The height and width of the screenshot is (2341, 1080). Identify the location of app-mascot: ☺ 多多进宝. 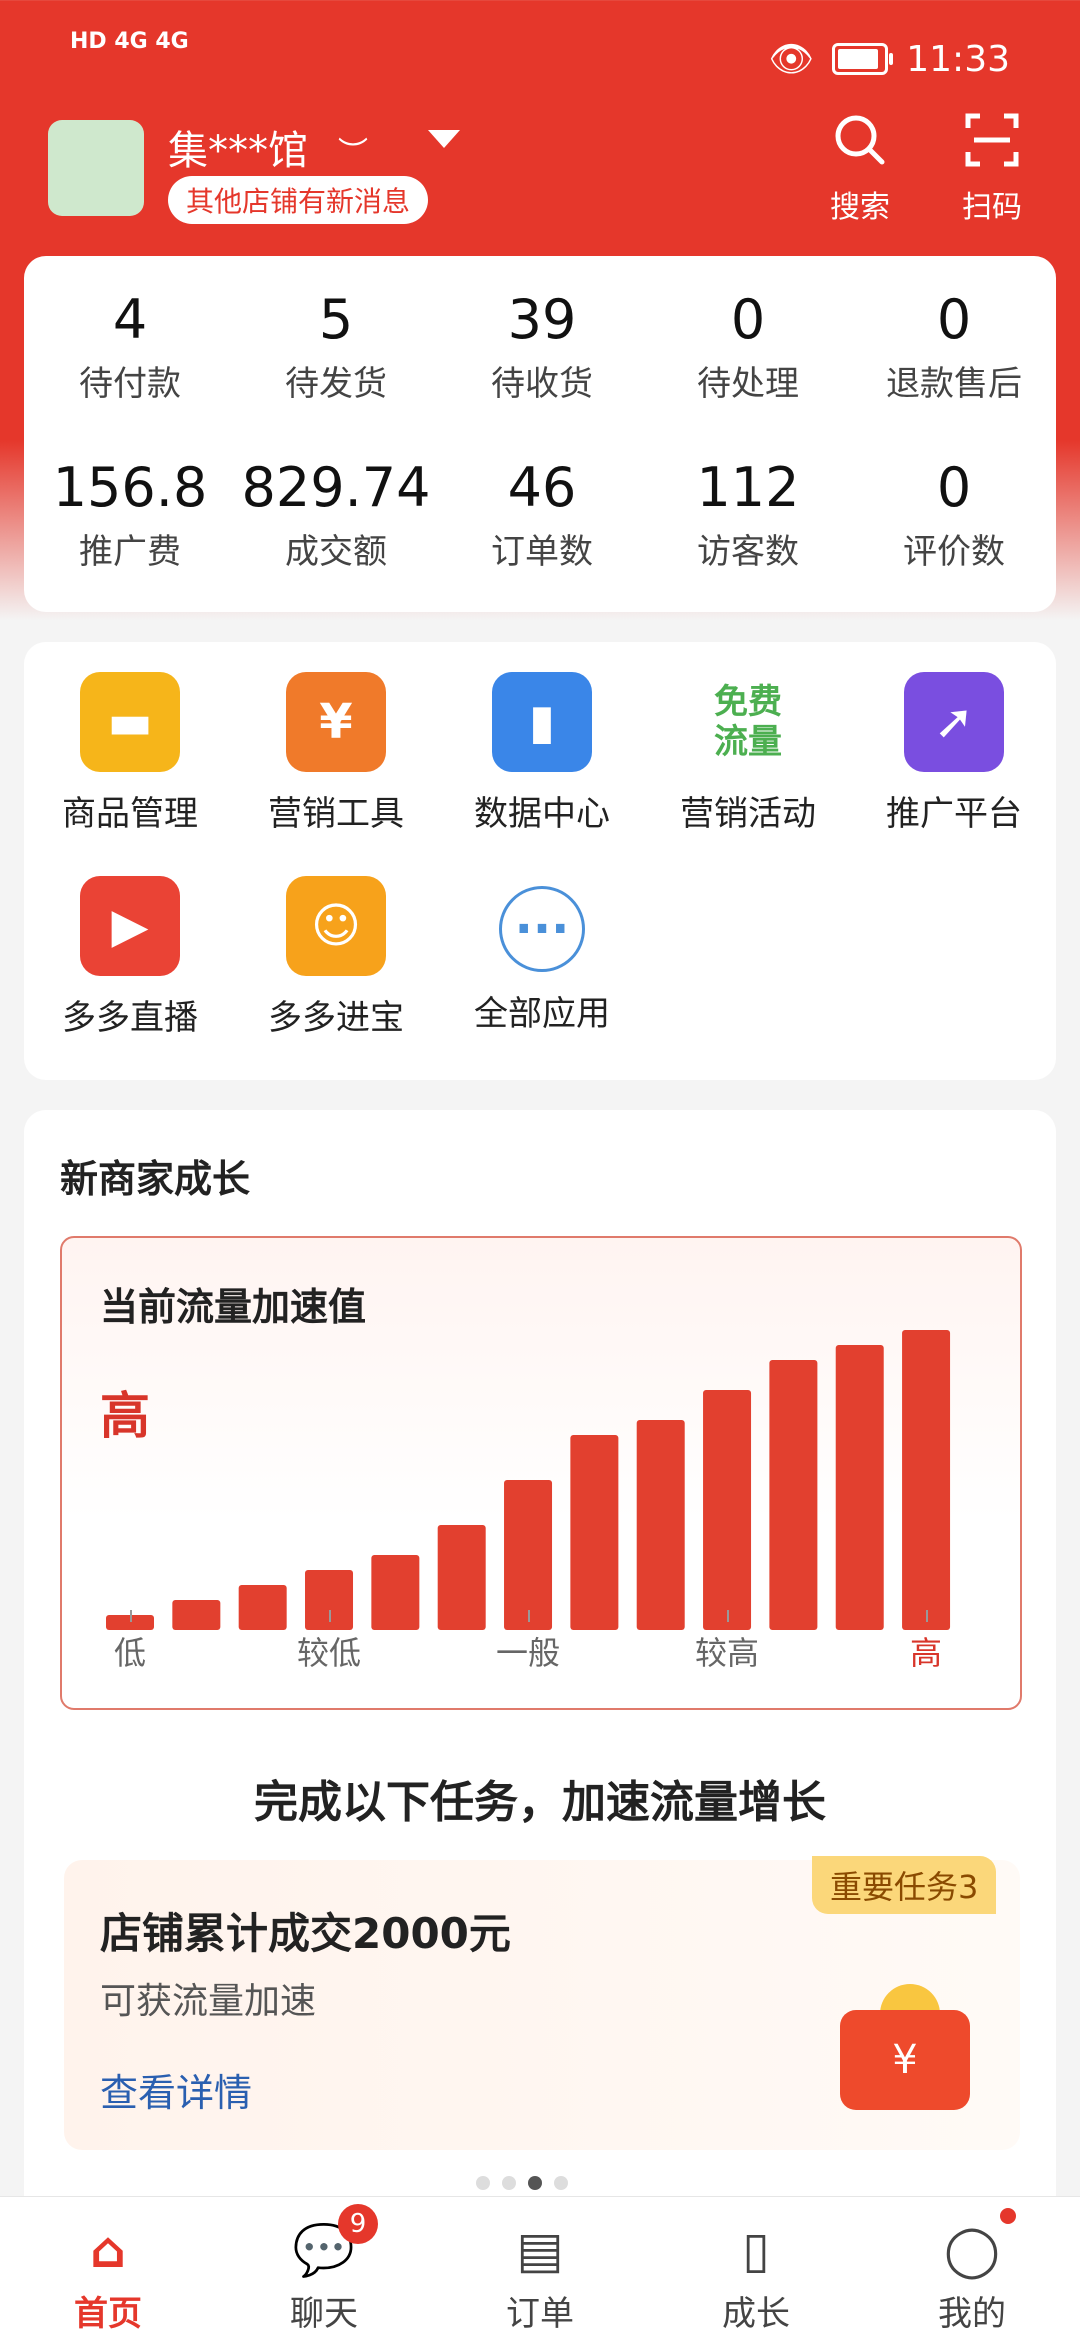
(336, 957).